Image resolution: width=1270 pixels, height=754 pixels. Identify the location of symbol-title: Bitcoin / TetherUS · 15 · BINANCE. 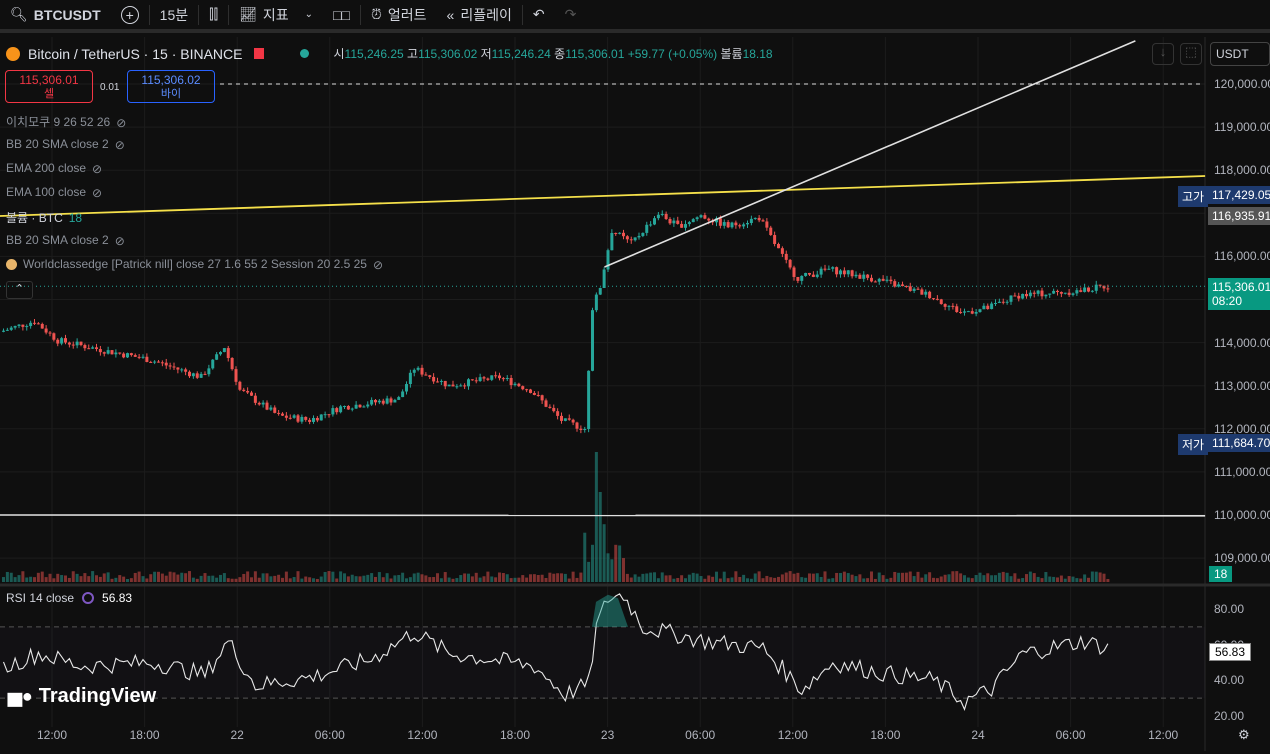
(135, 54).